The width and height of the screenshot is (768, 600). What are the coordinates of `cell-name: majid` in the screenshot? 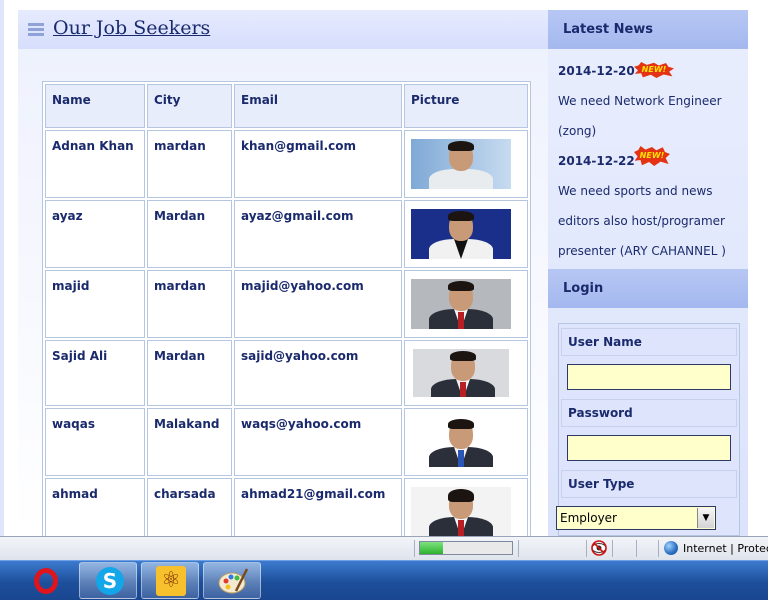 It's located at (95, 304).